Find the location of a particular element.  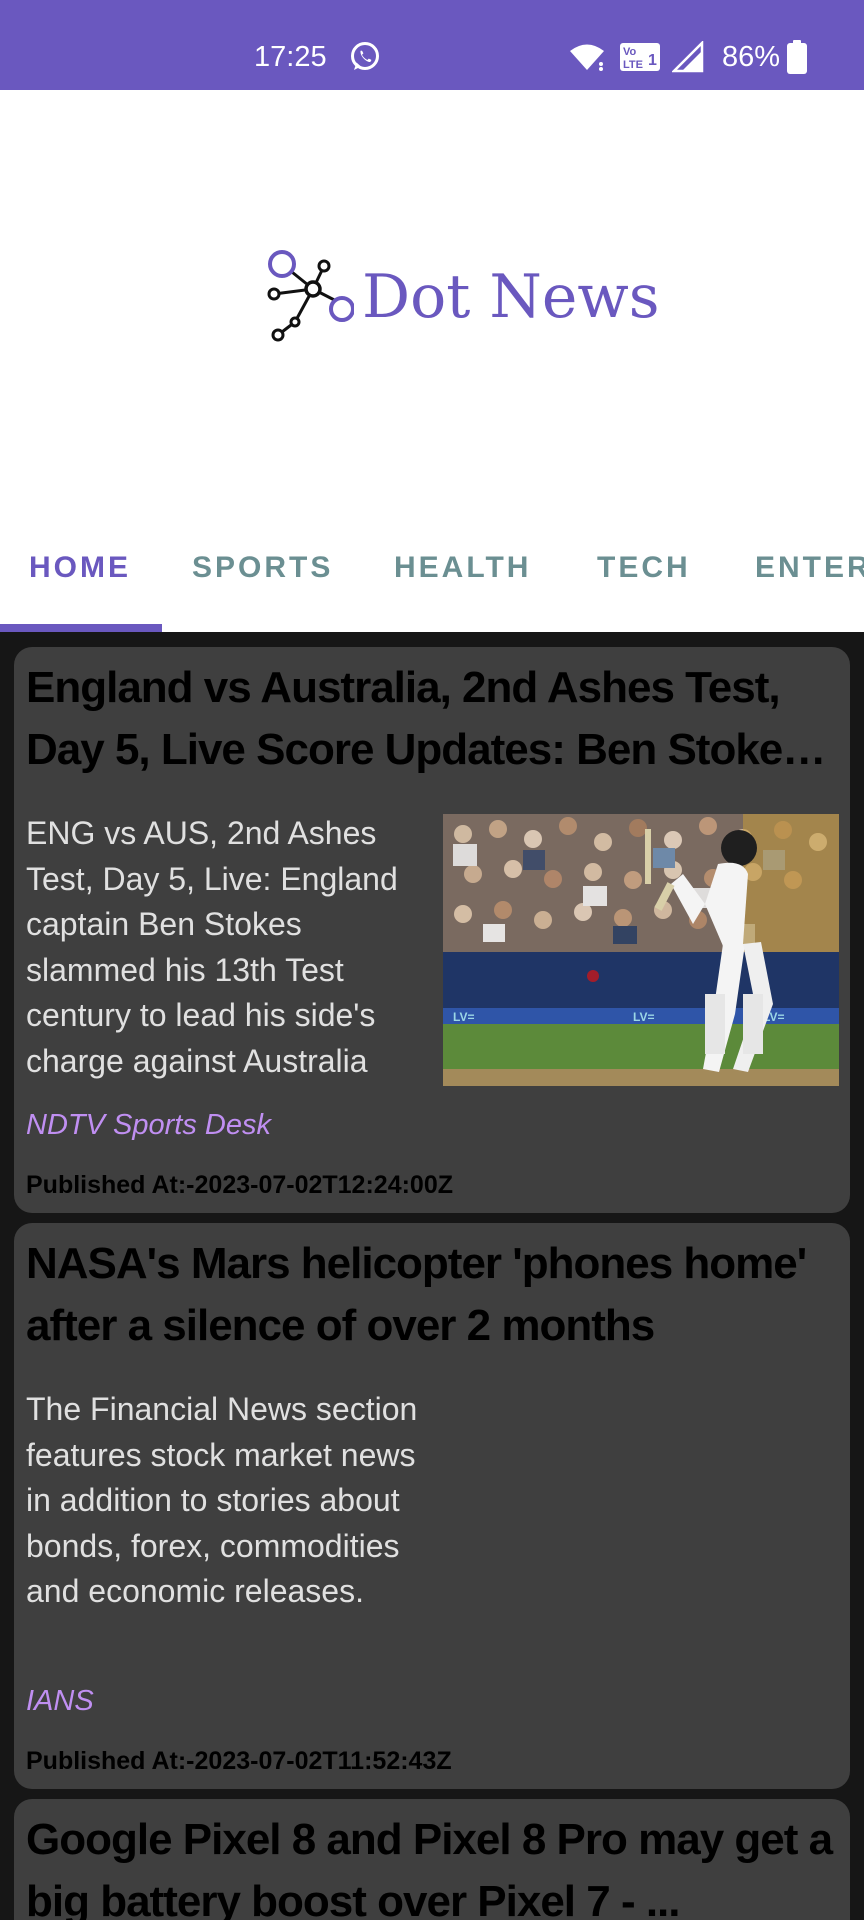

tab-sports: SPORTS is located at coordinates (262, 568).